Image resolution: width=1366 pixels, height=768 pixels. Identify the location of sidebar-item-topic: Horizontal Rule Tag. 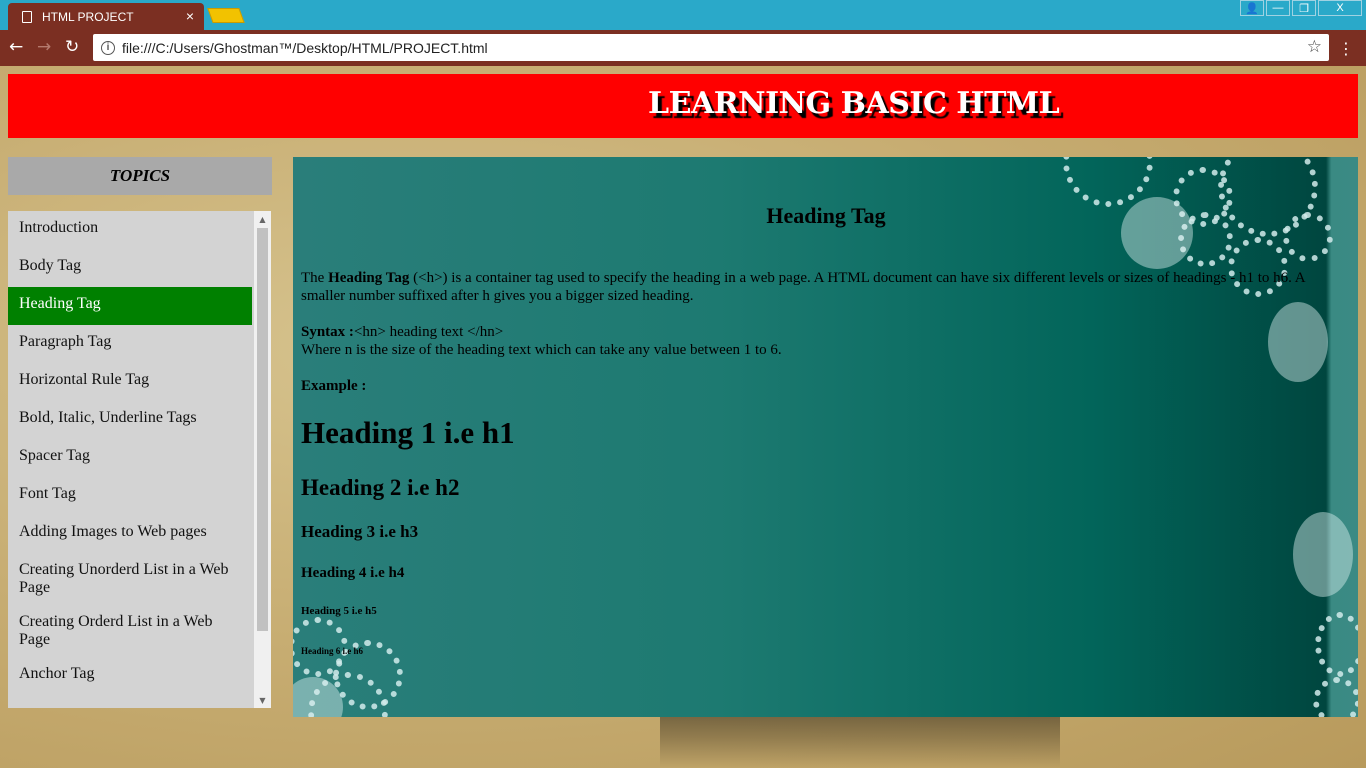
(130, 382).